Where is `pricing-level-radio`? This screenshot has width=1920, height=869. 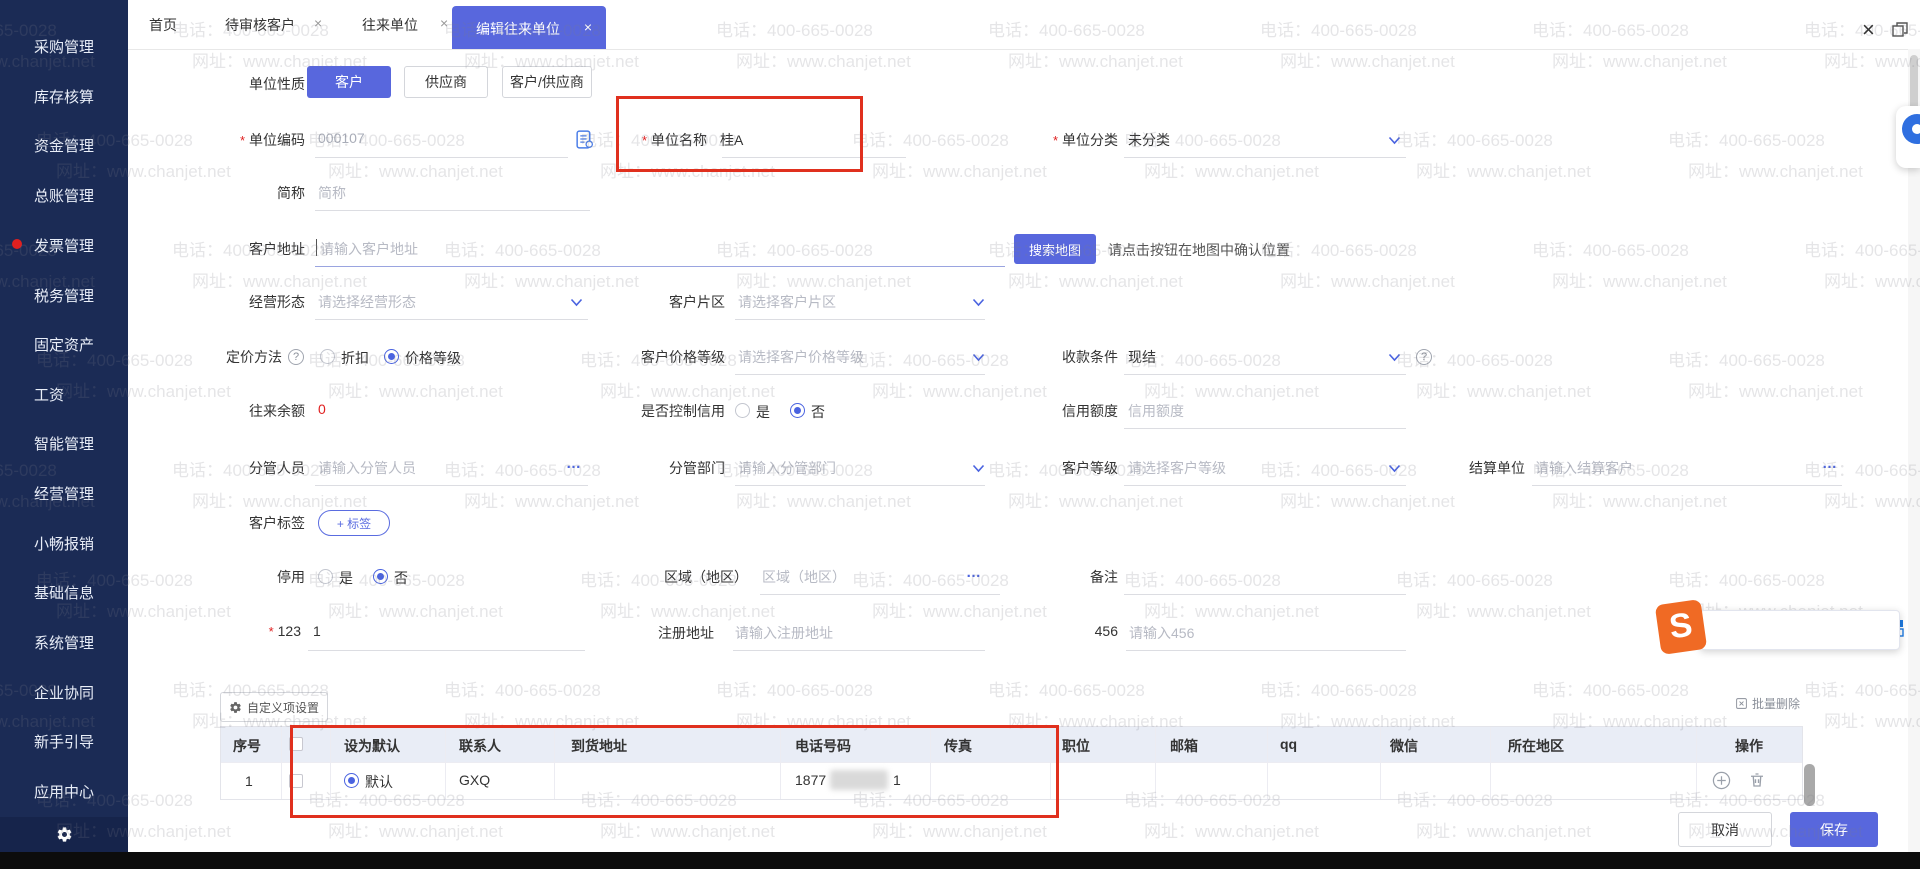 pricing-level-radio is located at coordinates (391, 356).